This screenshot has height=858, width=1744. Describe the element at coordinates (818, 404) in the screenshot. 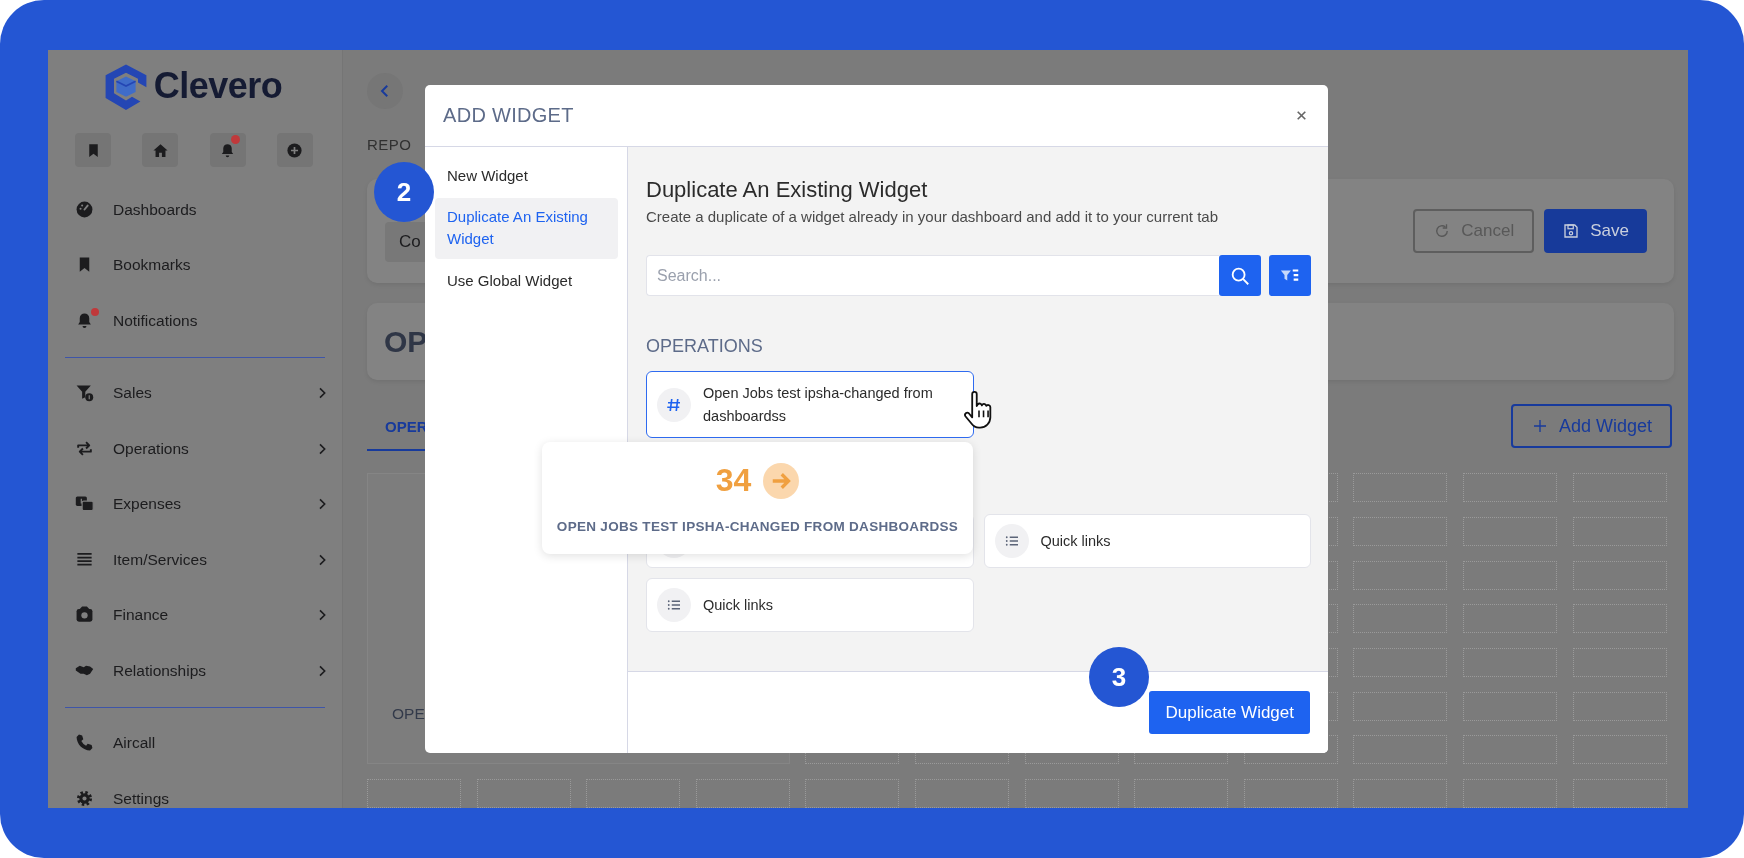

I see `widget-name: Open Jobs test ipsha-changed from dashboardss` at that location.